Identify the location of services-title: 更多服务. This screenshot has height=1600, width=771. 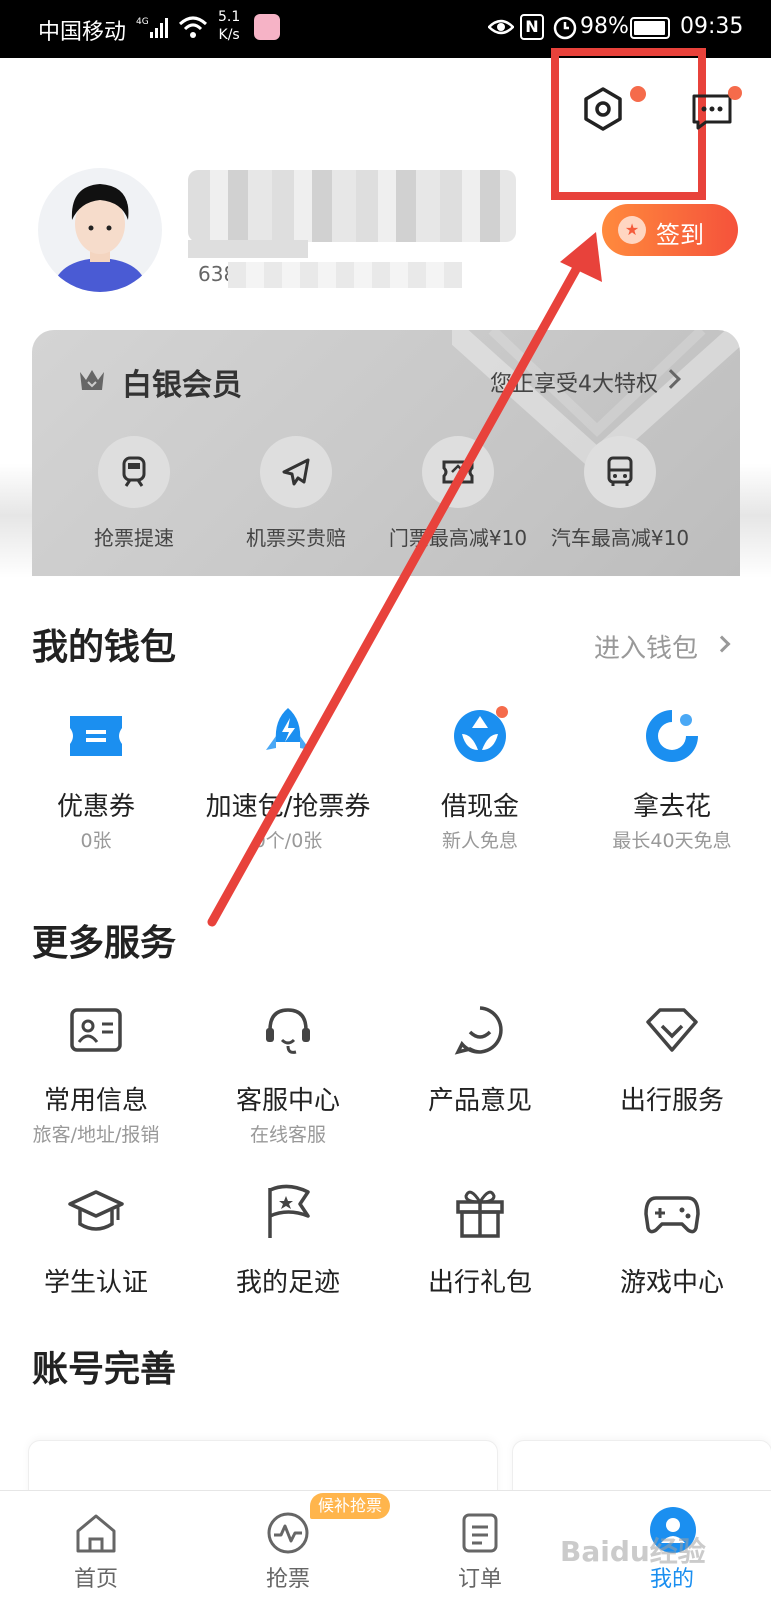
(104, 943).